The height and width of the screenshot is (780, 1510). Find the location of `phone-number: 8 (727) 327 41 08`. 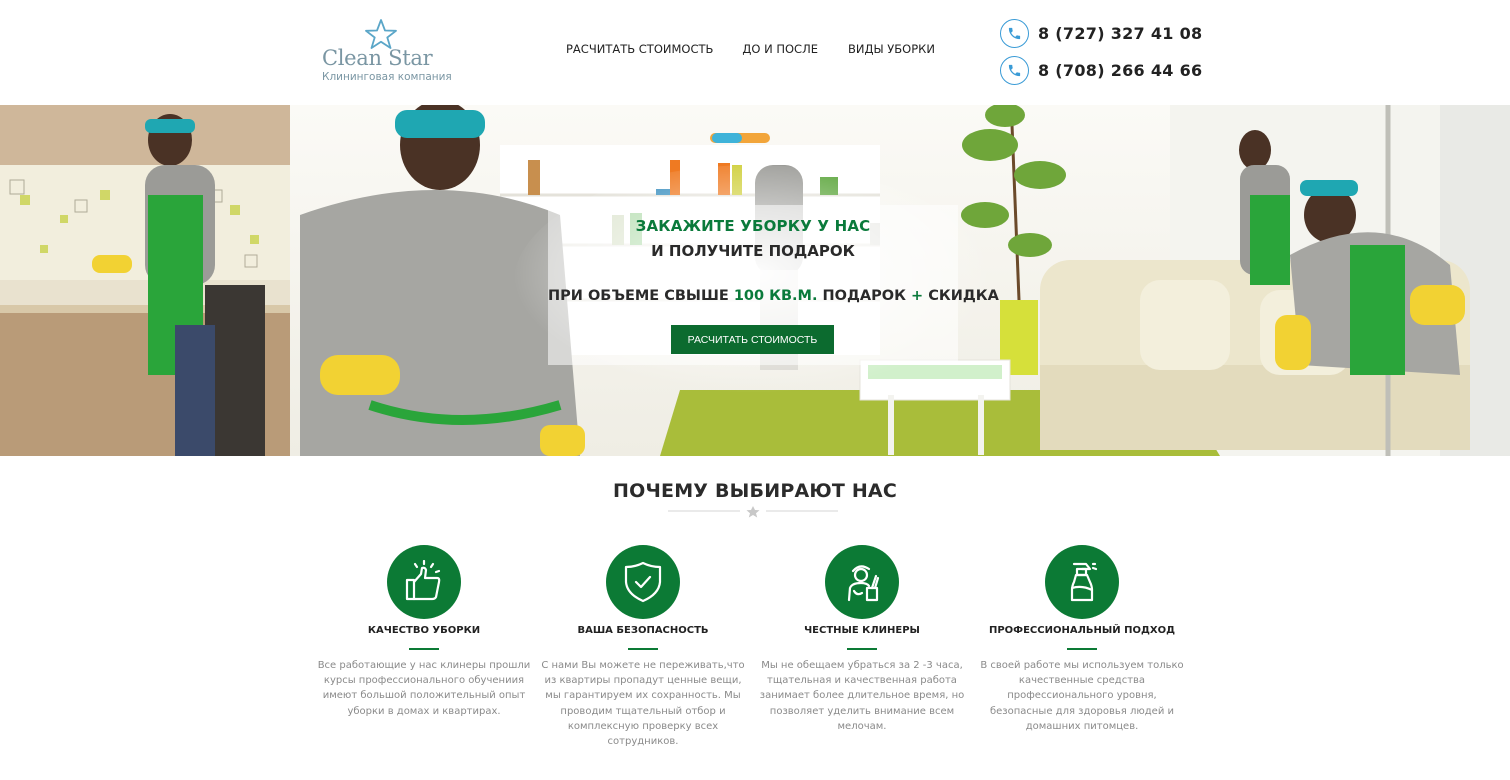

phone-number: 8 (727) 327 41 08 is located at coordinates (1120, 33).